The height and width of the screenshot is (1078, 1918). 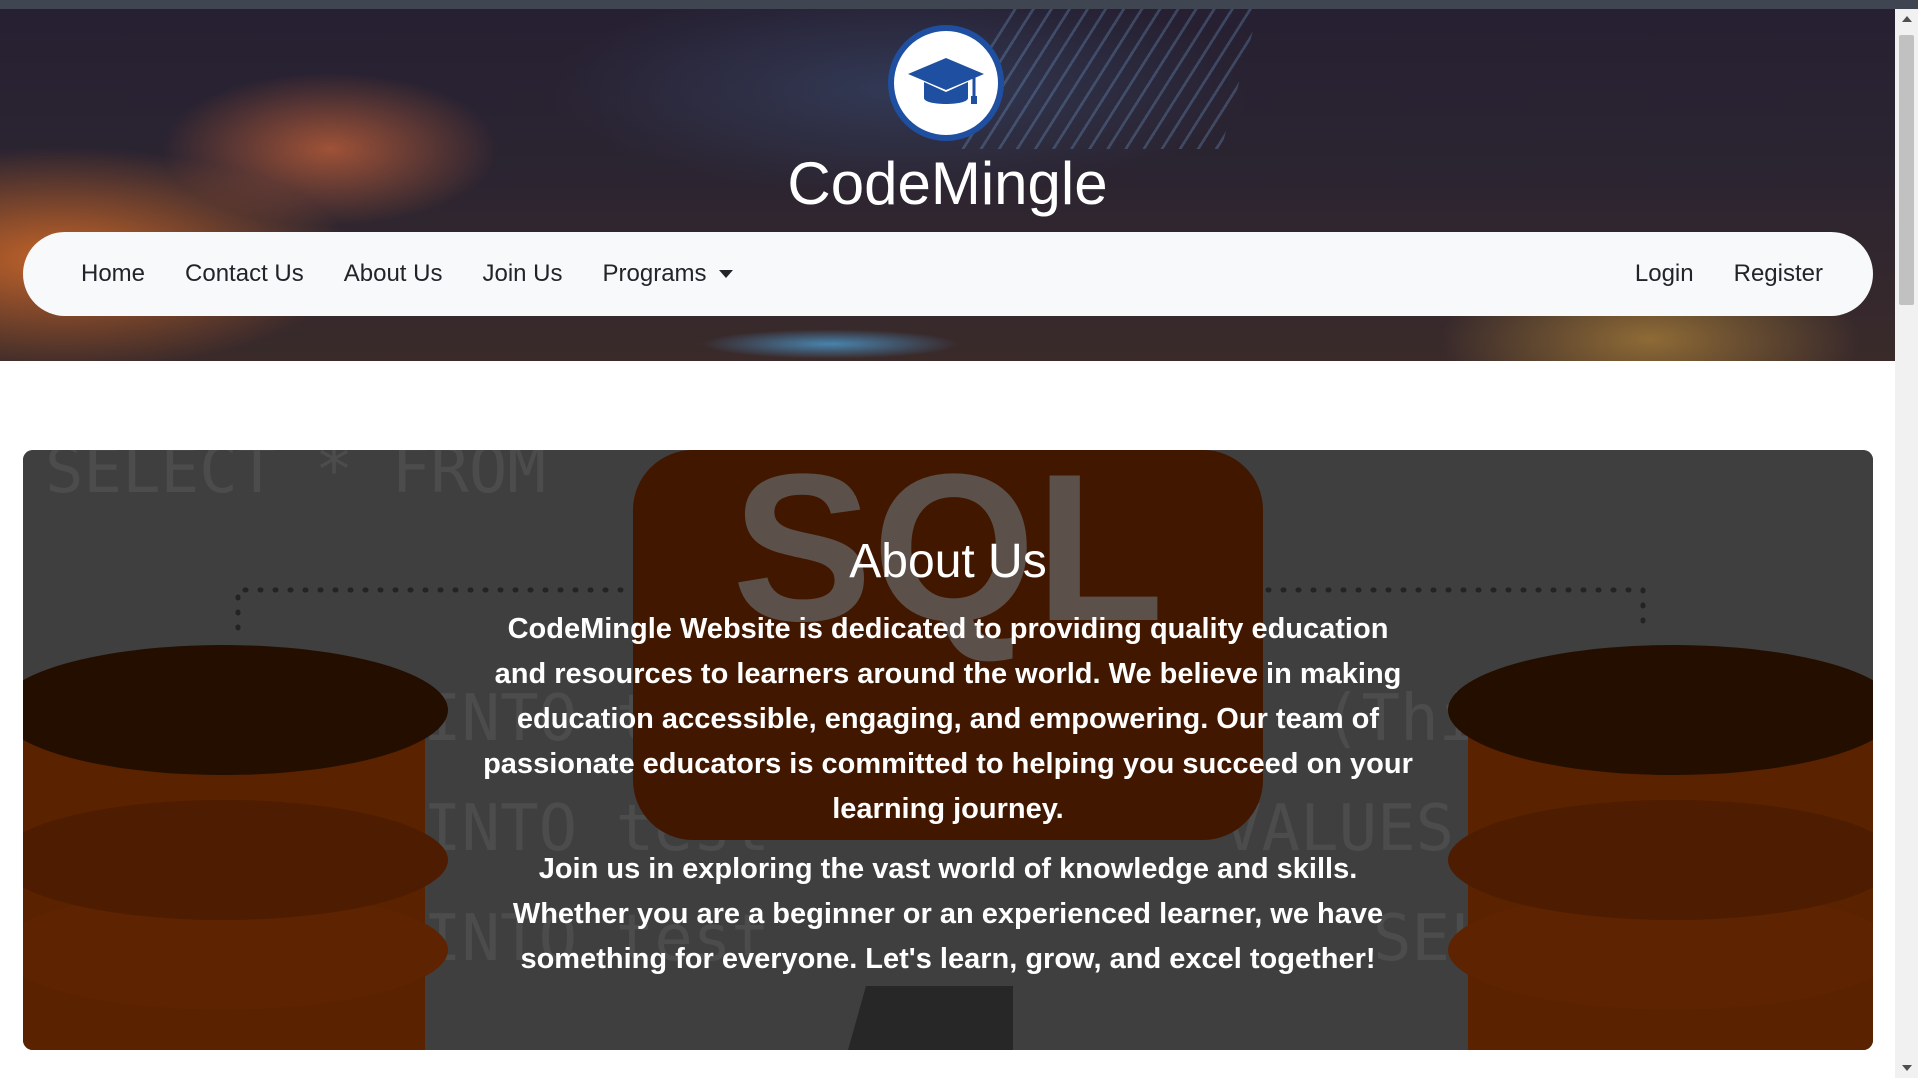 I want to click on hero-light-streaks, so click(x=1110, y=79).